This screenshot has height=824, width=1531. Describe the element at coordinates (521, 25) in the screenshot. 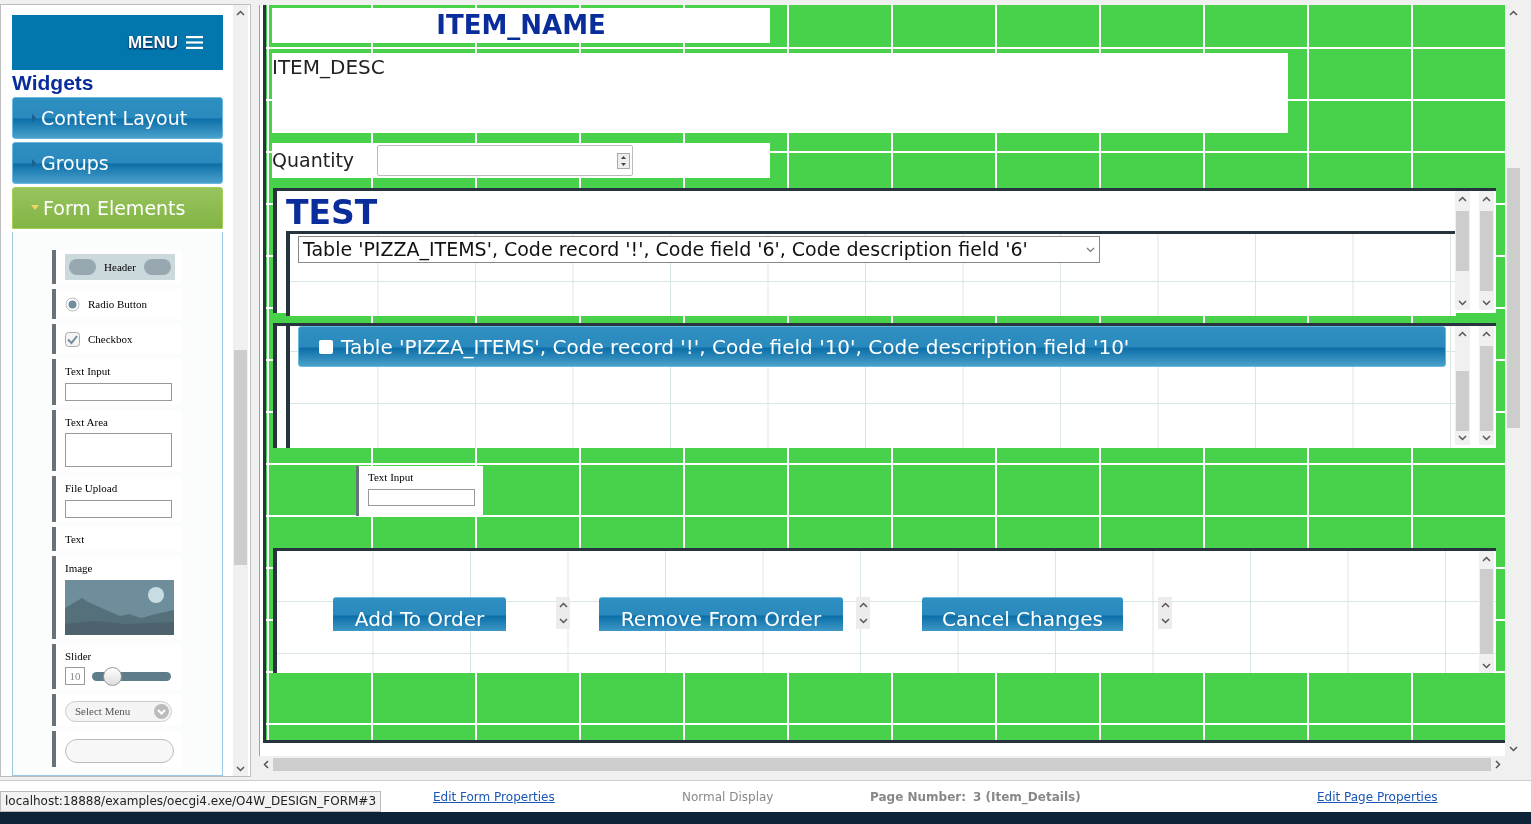

I see `item-name-text: ITEM_NAME` at that location.